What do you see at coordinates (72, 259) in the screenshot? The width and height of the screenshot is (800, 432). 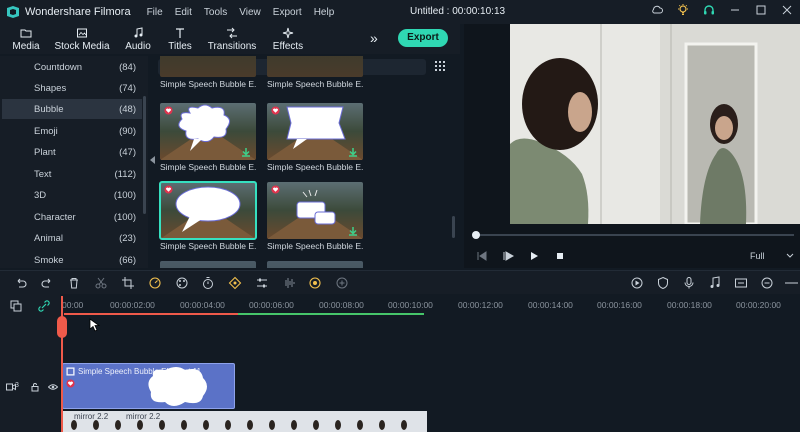 I see `category-item: Smoke (66)` at bounding box center [72, 259].